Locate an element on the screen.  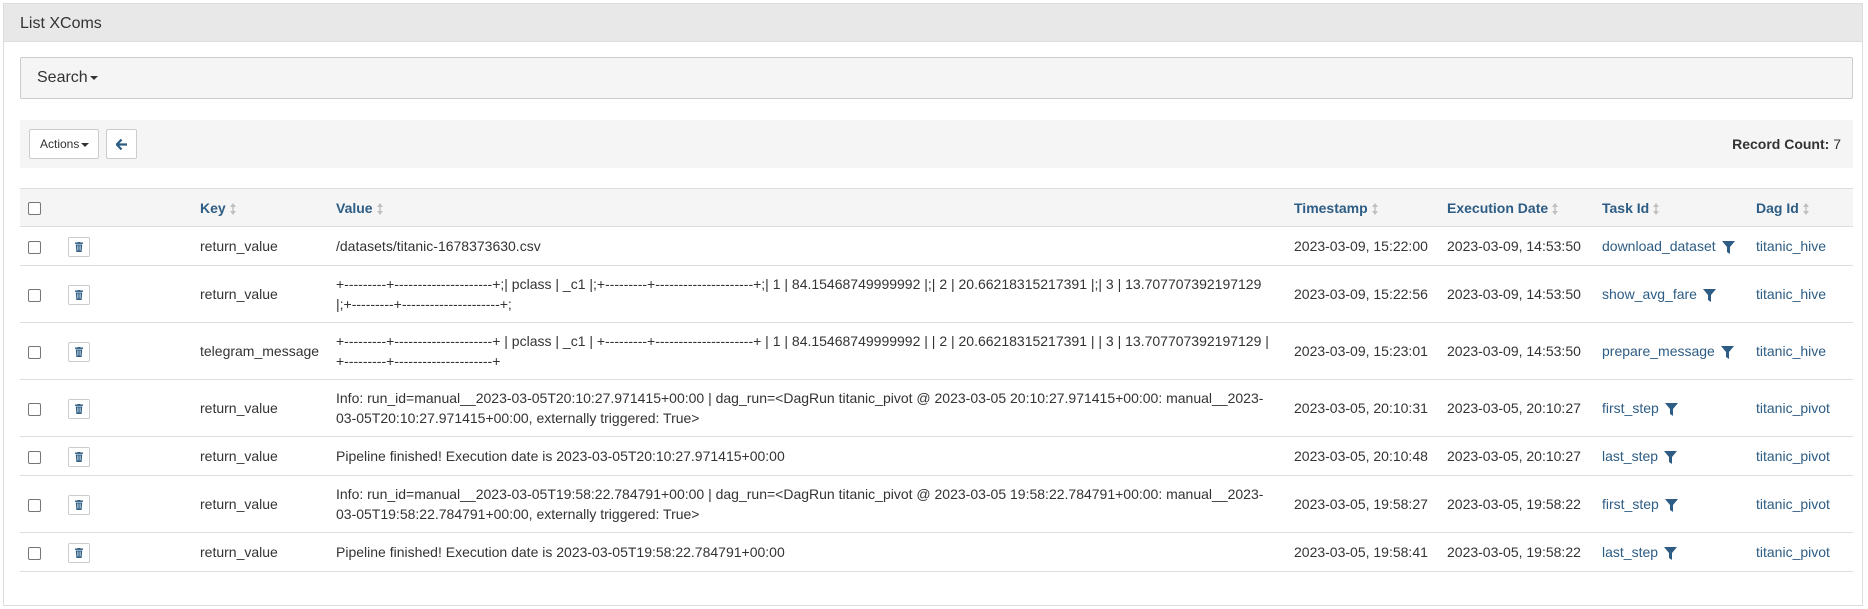
select-all-checkbox is located at coordinates (34, 209).